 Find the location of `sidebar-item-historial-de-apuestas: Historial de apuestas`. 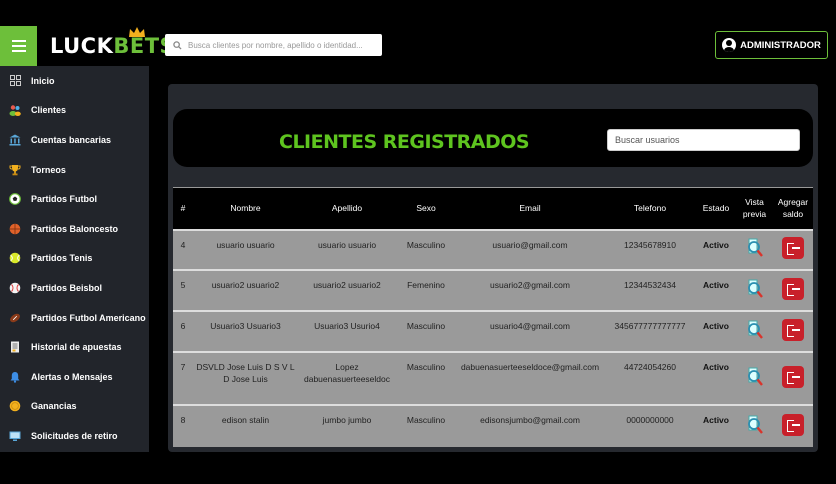

sidebar-item-historial-de-apuestas: Historial de apuestas is located at coordinates (74, 347).